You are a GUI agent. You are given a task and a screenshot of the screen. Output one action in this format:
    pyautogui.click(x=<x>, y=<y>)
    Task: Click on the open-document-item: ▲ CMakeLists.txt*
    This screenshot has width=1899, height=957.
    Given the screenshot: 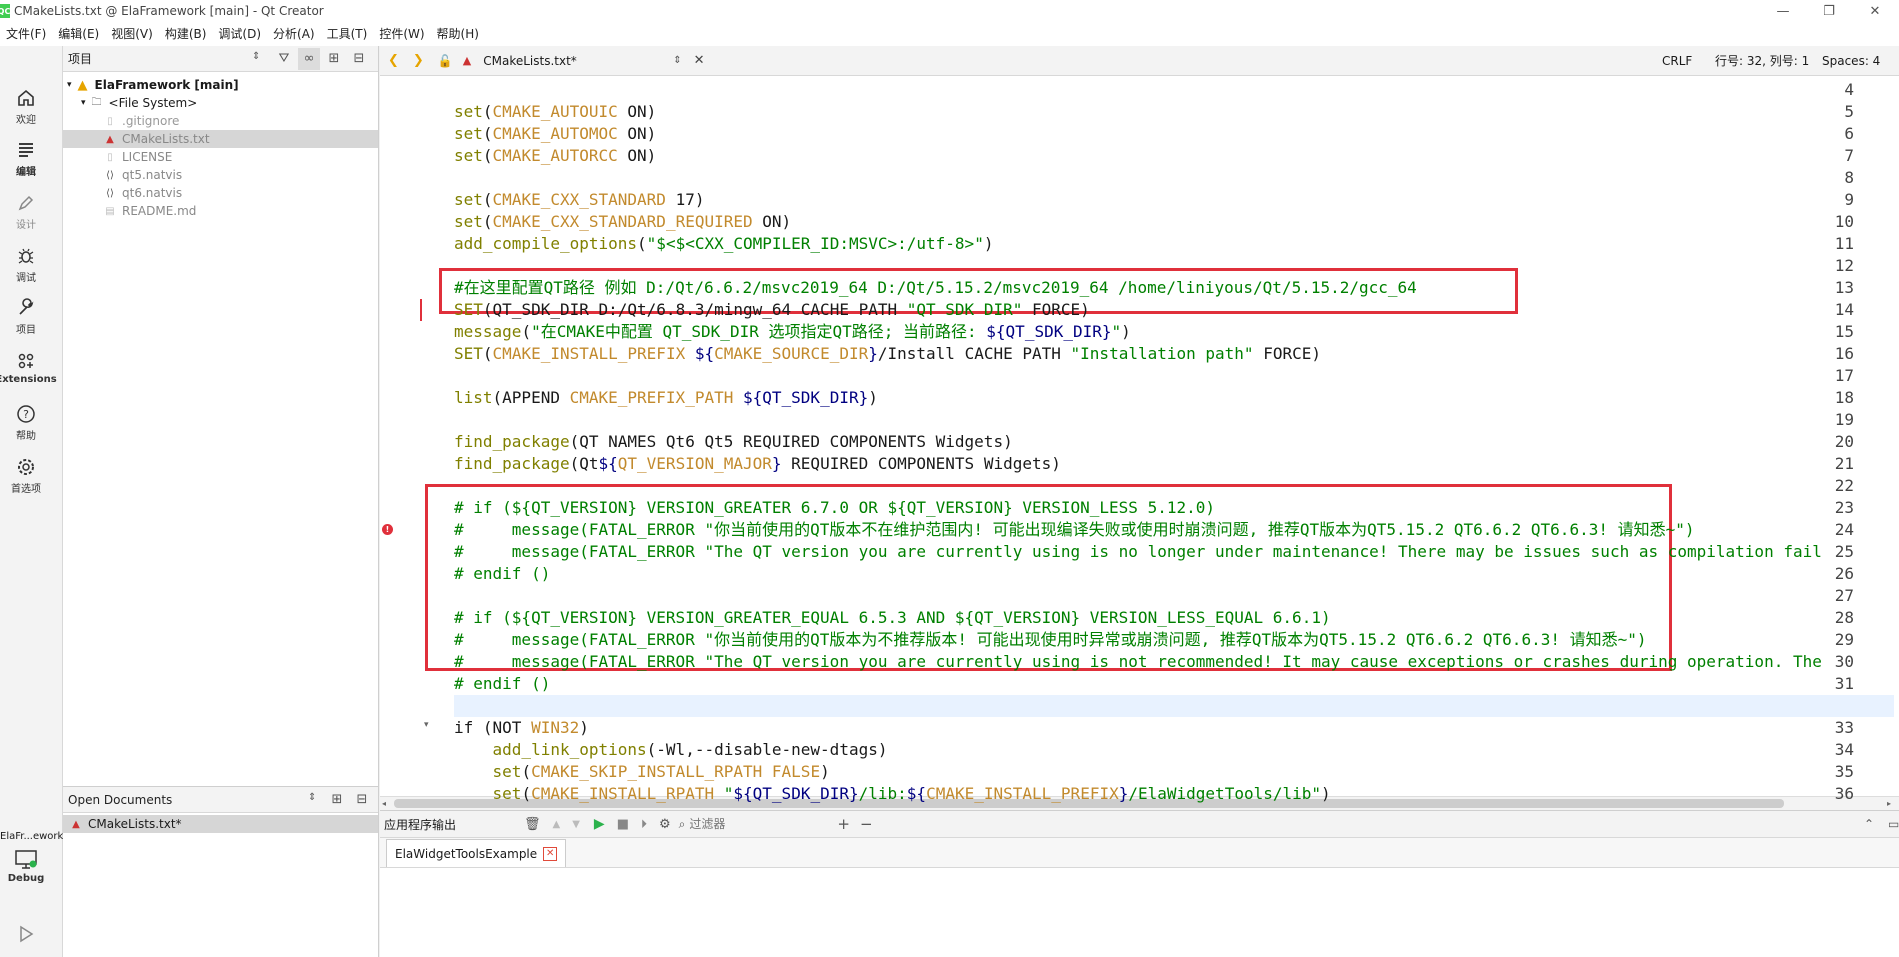 What is the action you would take?
    pyautogui.click(x=220, y=824)
    